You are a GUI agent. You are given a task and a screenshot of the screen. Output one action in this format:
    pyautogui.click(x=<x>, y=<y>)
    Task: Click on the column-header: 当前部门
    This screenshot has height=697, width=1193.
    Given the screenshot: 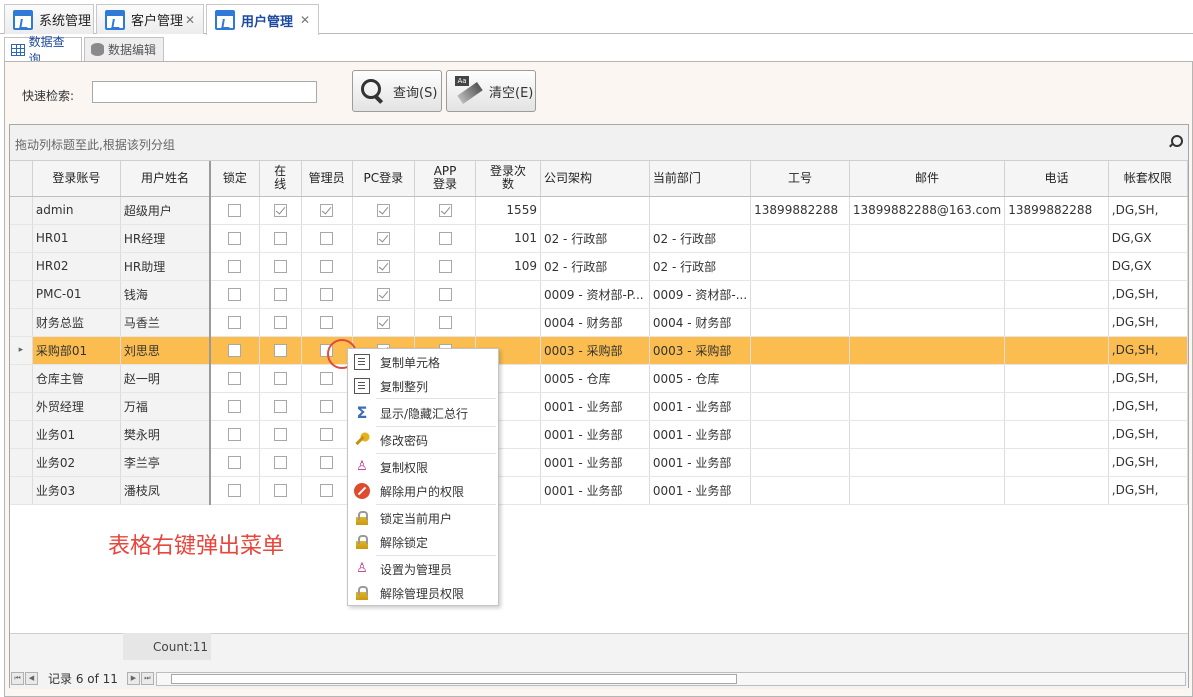 What is the action you would take?
    pyautogui.click(x=700, y=179)
    